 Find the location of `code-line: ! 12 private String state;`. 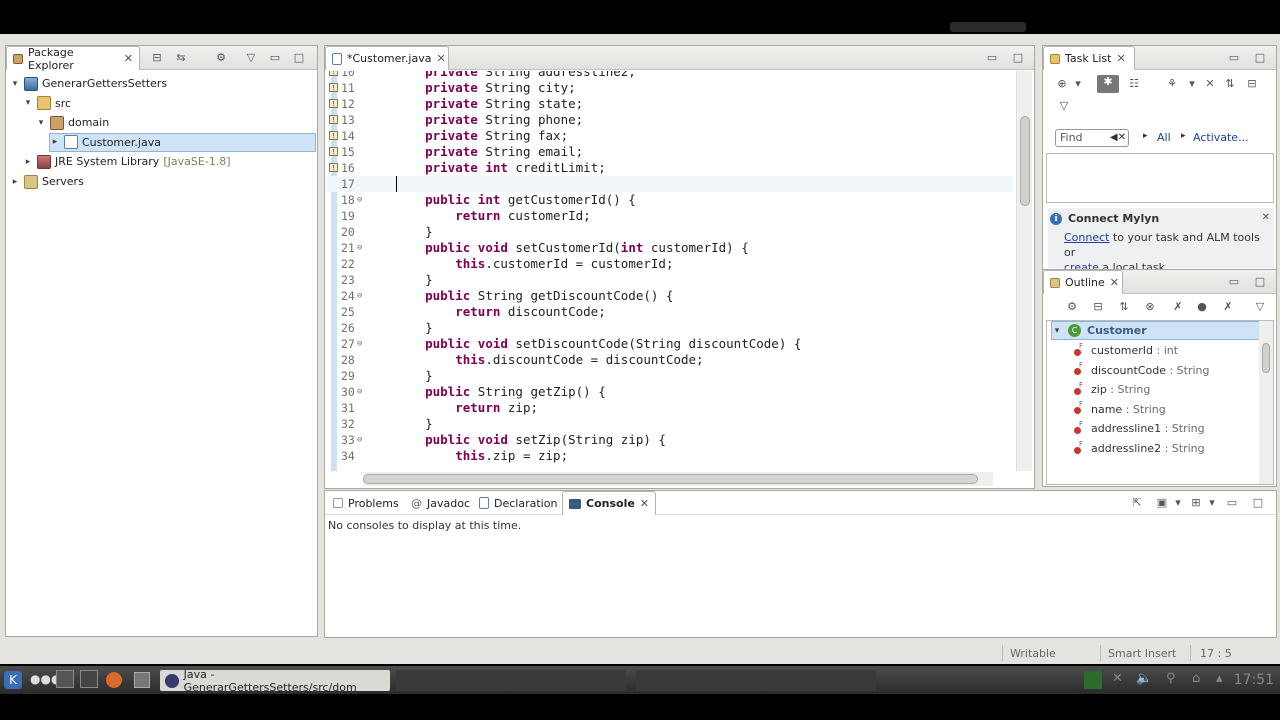

code-line: ! 12 private String state; is located at coordinates (670, 104).